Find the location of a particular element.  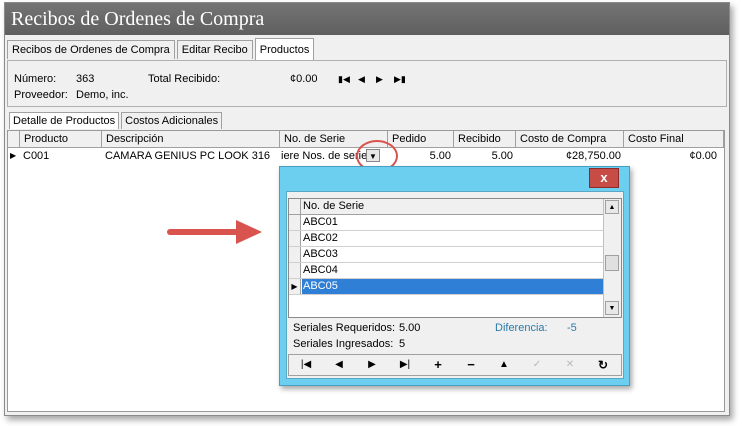

numero-label: Número: is located at coordinates (35, 79).